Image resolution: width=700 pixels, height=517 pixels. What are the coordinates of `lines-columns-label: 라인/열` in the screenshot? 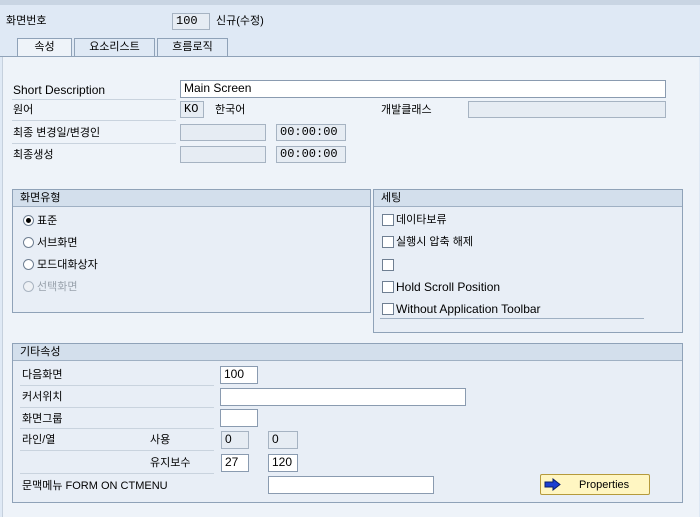 It's located at (39, 440).